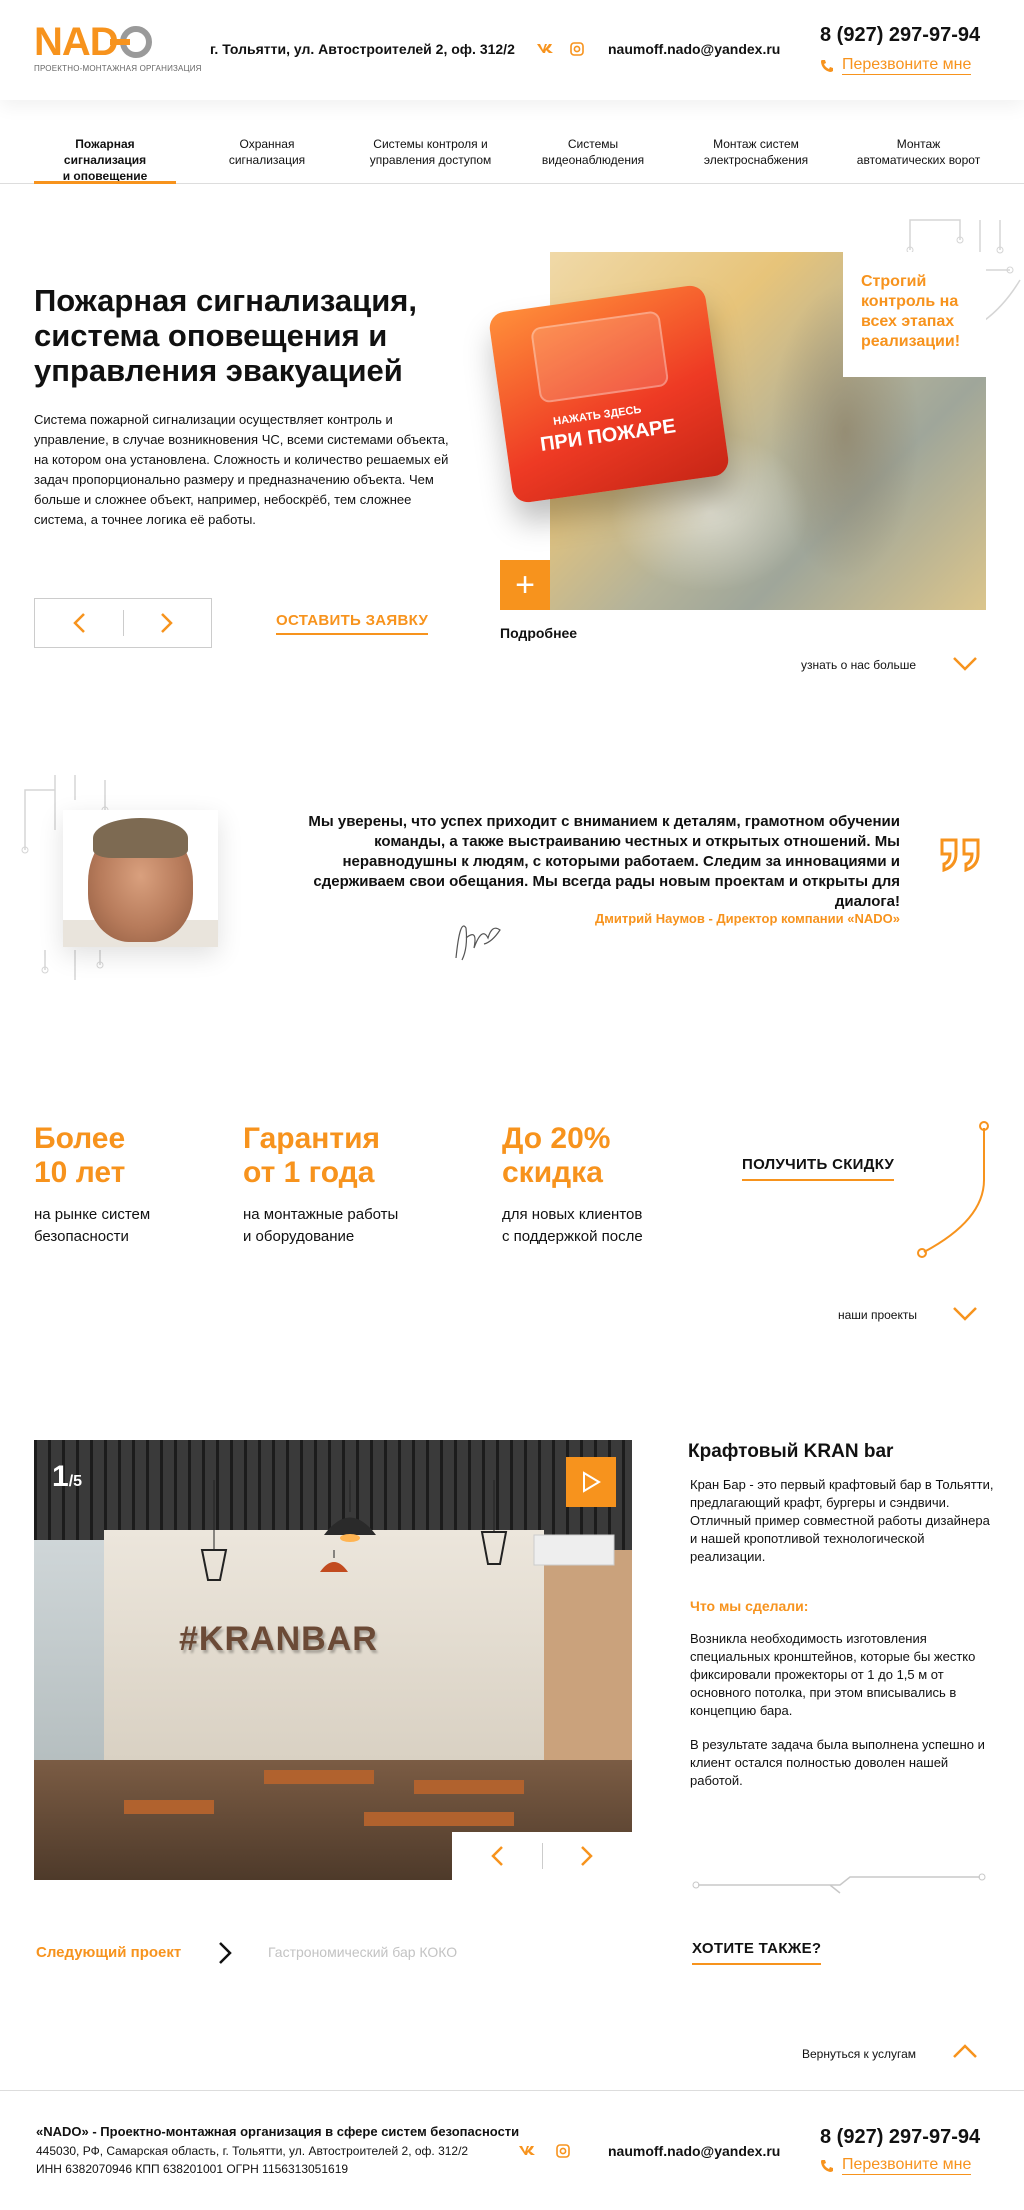  I want to click on stat-value: 10 лет, so click(80, 1172).